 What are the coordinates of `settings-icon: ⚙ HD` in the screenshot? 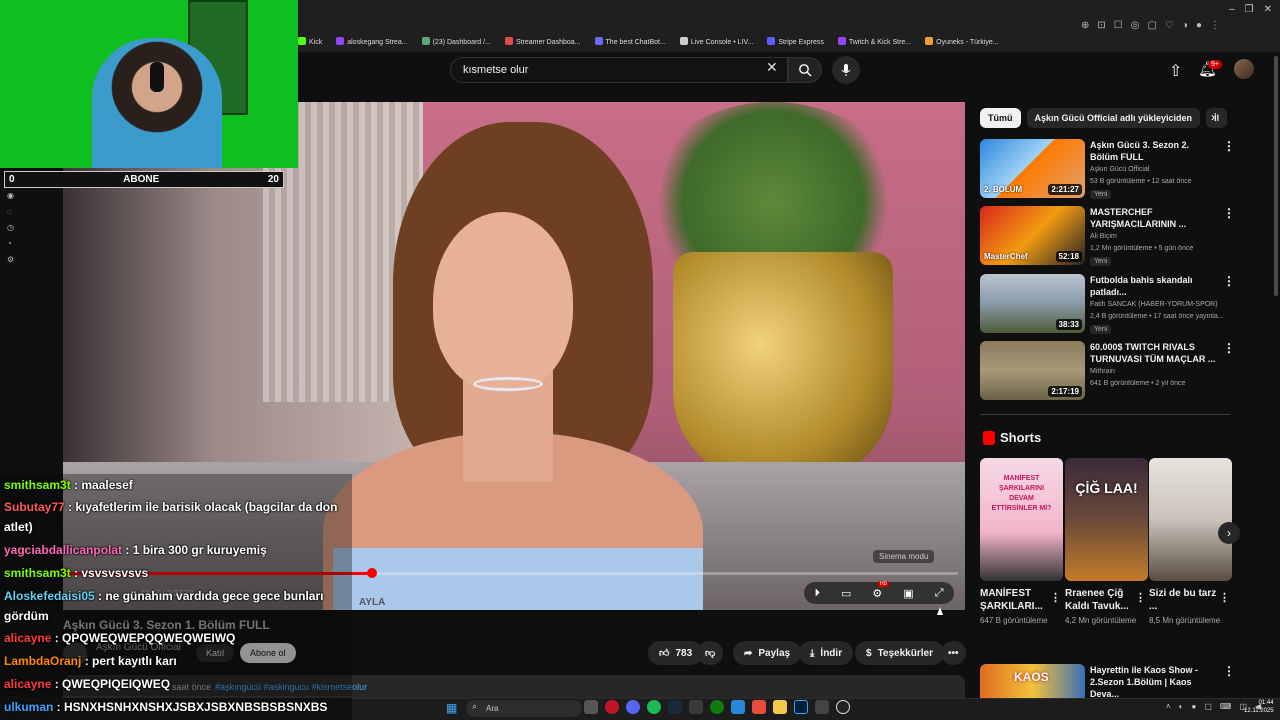 It's located at (881, 590).